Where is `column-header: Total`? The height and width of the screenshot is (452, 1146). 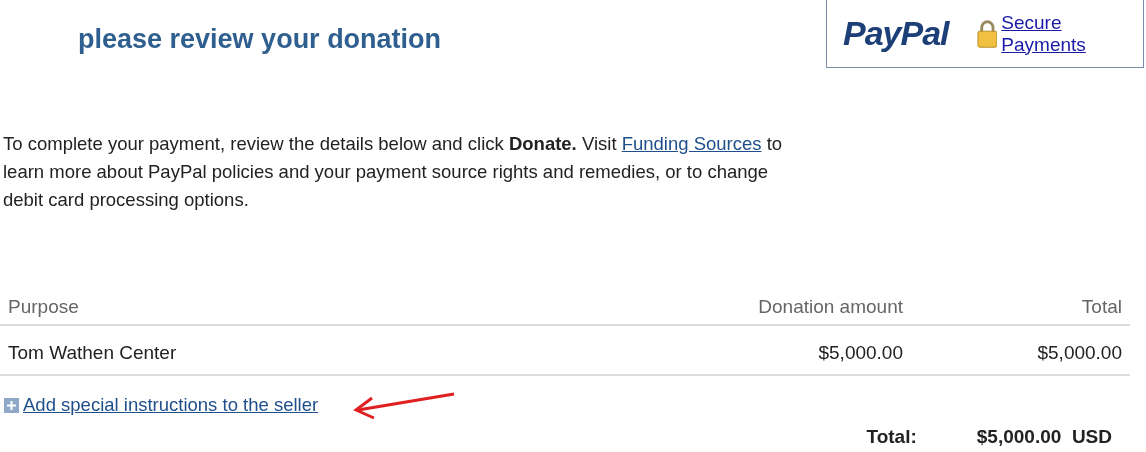 column-header: Total is located at coordinates (1020, 308).